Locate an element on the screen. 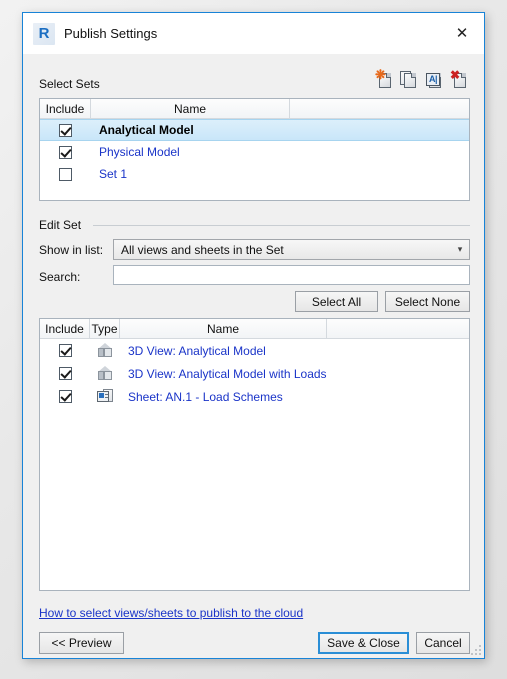  set-name: Physical Model is located at coordinates (190, 152).